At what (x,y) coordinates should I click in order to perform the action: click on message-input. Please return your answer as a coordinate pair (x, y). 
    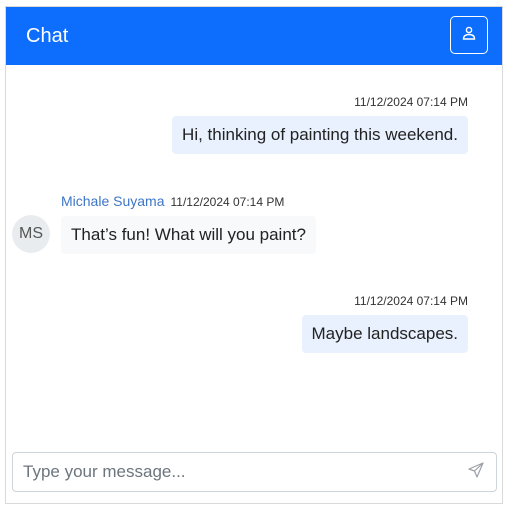
    Looking at the image, I should click on (243, 472).